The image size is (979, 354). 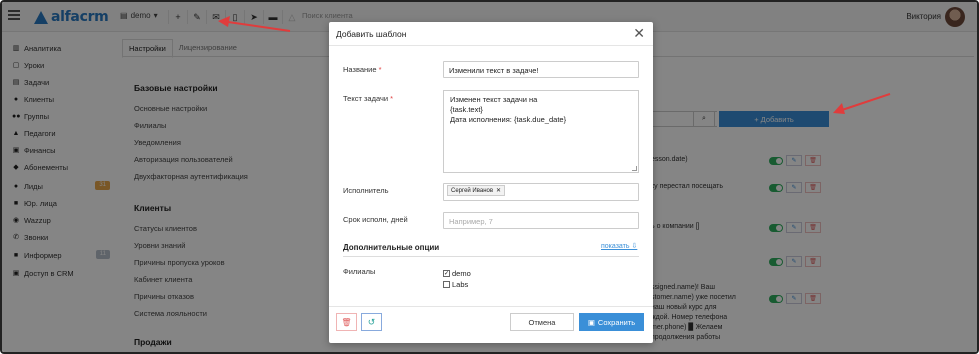 I want to click on remove-chip-icon: ✕, so click(x=498, y=190).